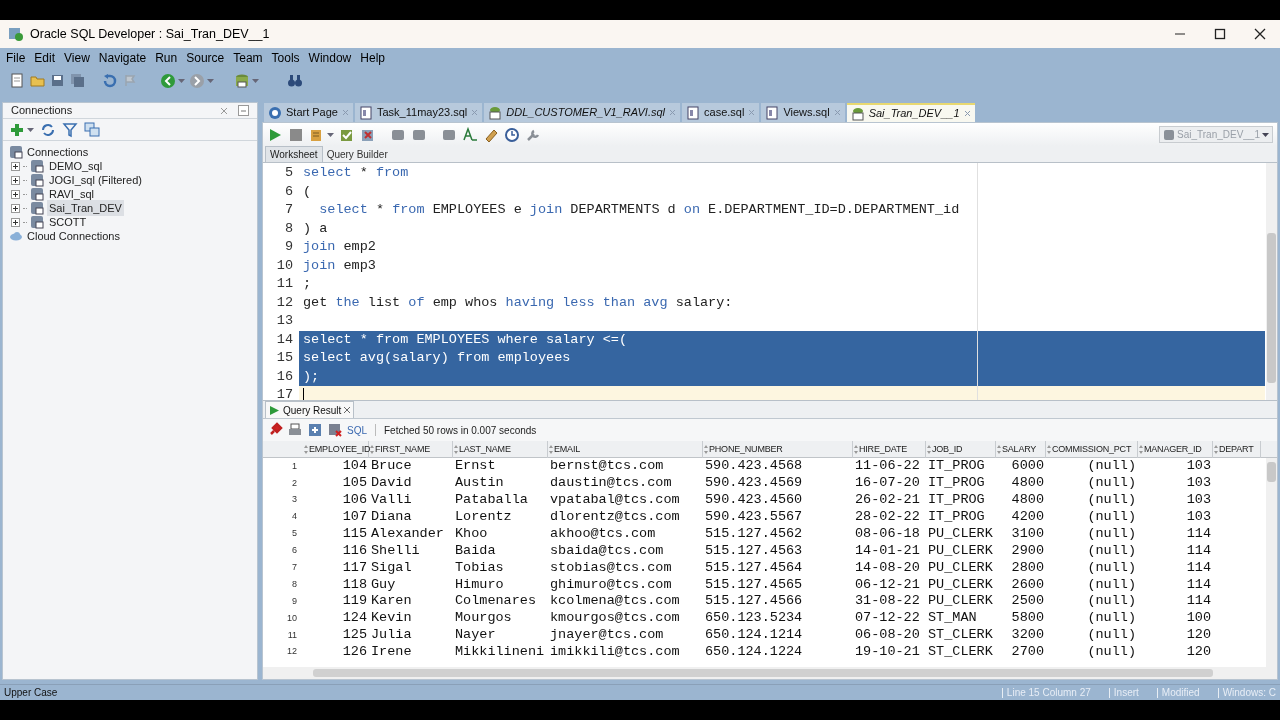 The image size is (1280, 720). Describe the element at coordinates (248, 58) in the screenshot. I see `menu-item: Team` at that location.